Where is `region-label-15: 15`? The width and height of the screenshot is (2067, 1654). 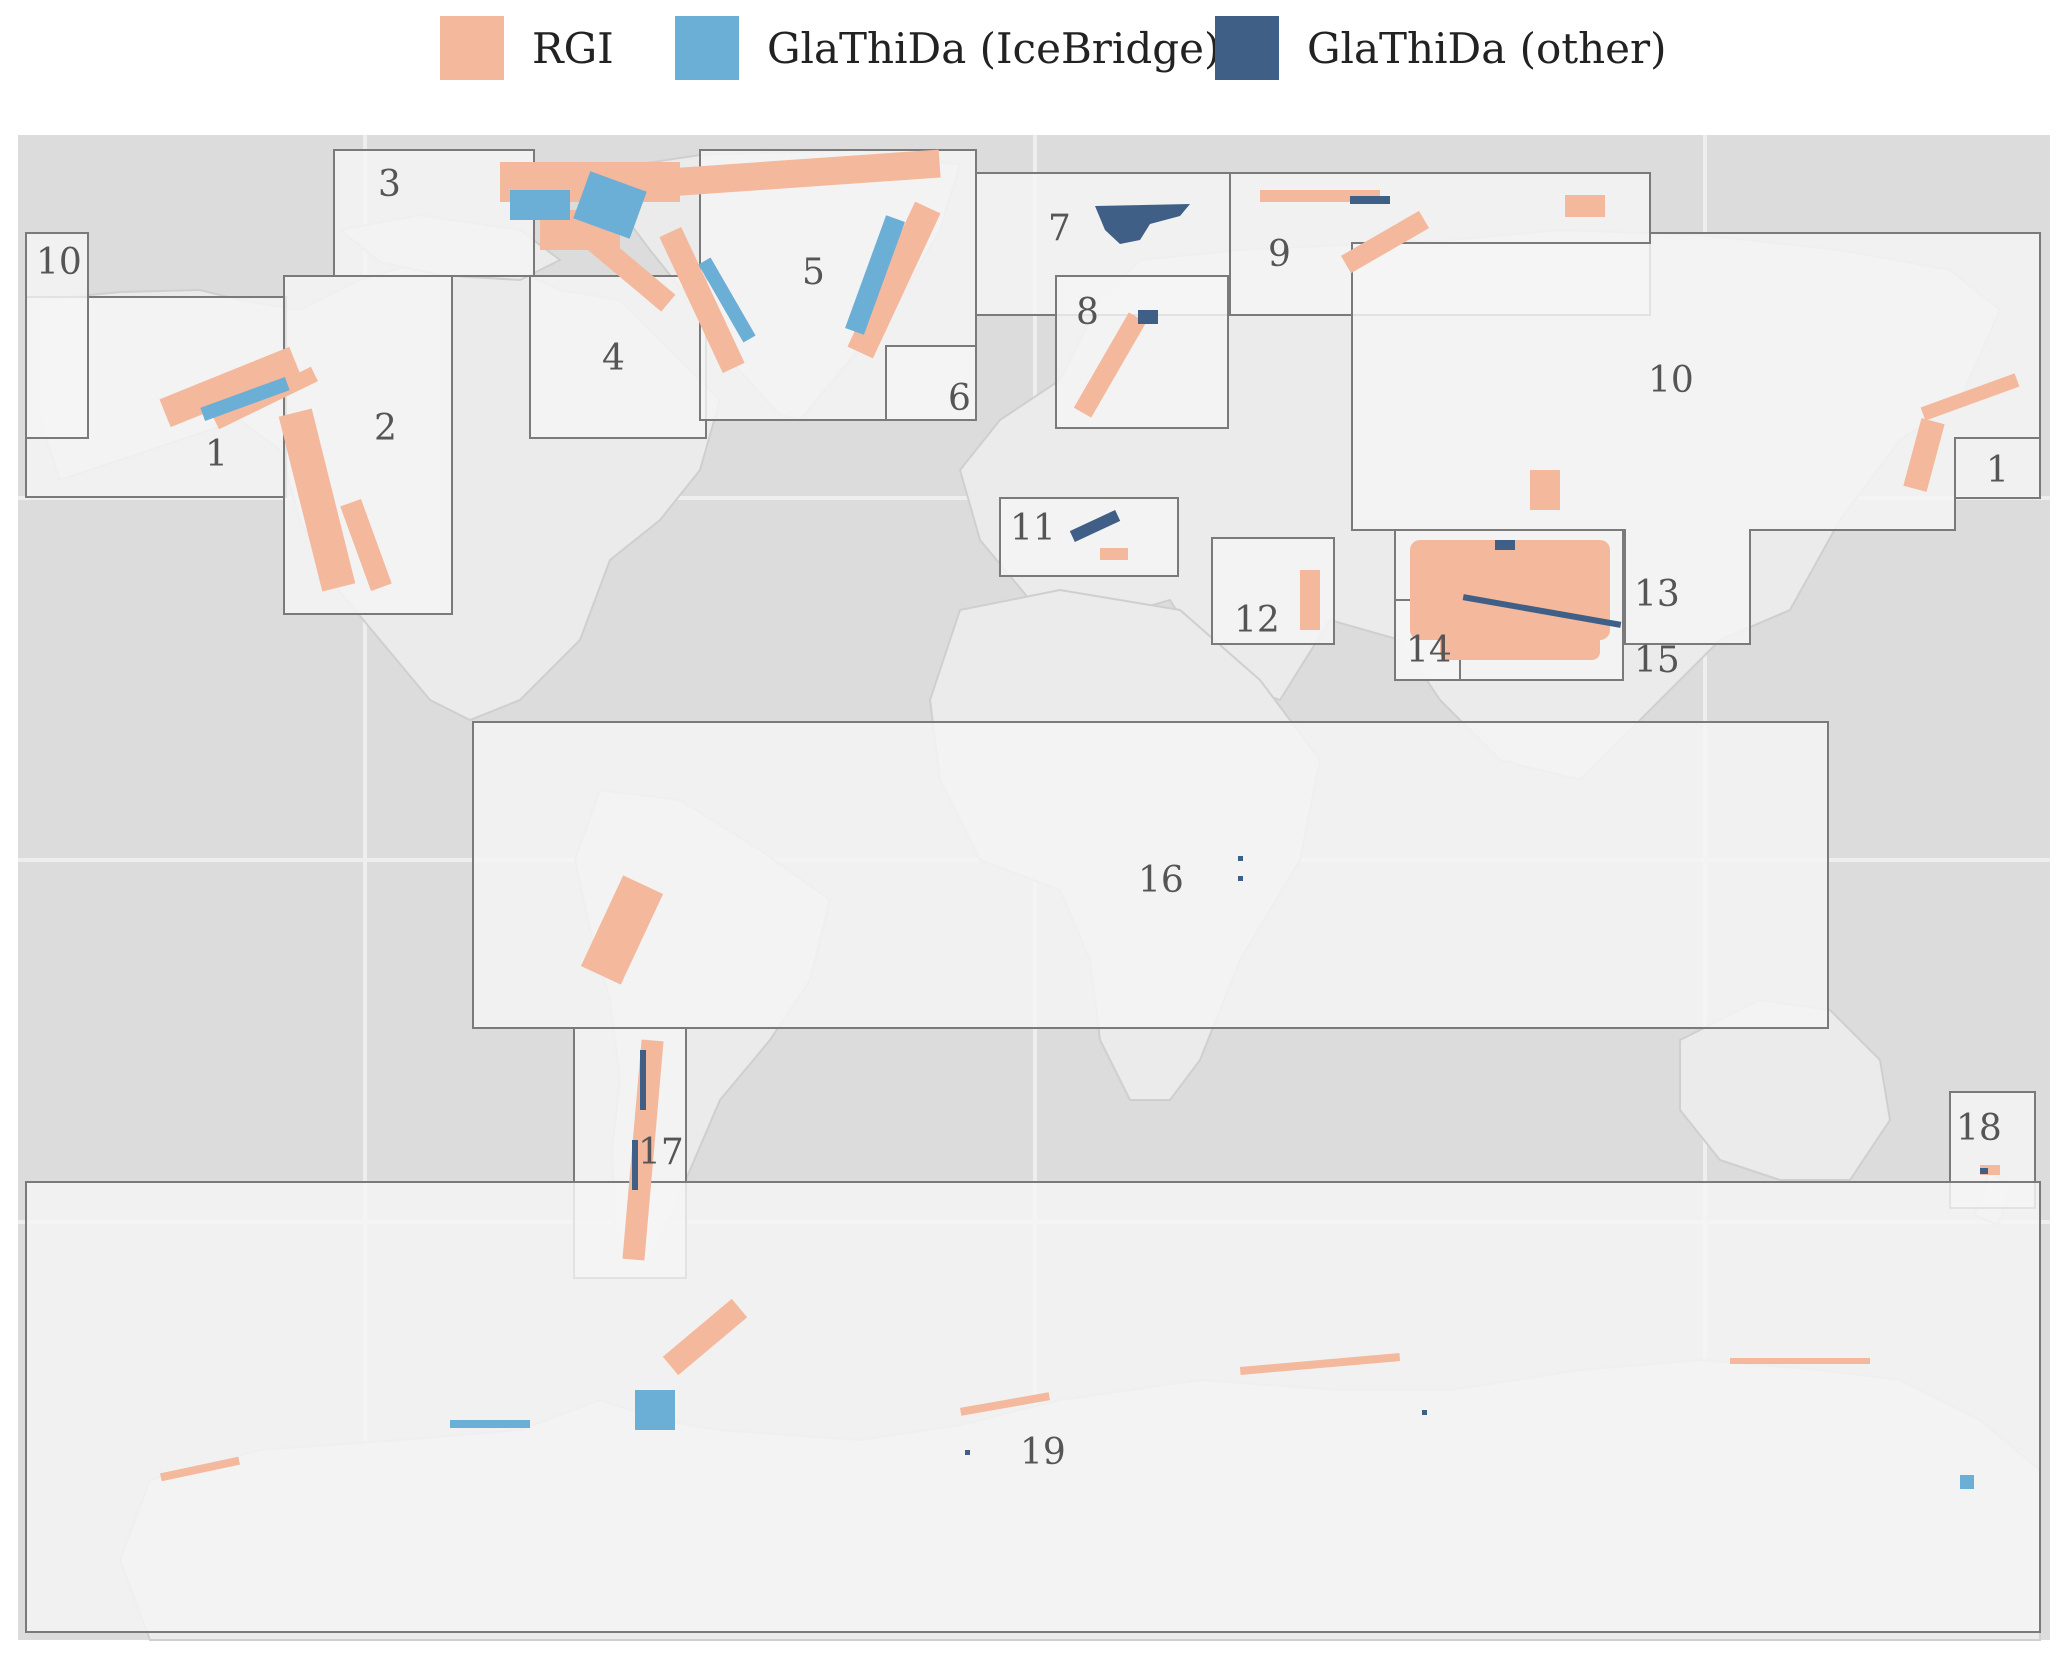
region-label-15: 15 is located at coordinates (1657, 660).